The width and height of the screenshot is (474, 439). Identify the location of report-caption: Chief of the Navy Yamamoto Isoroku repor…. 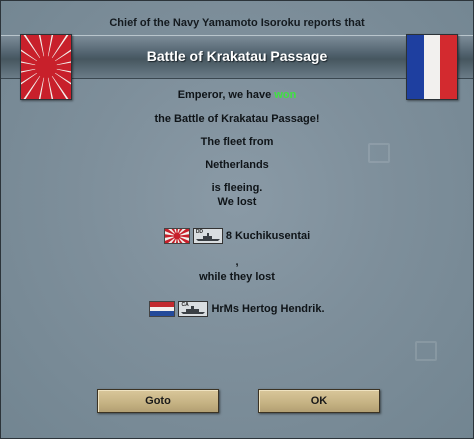
(237, 23).